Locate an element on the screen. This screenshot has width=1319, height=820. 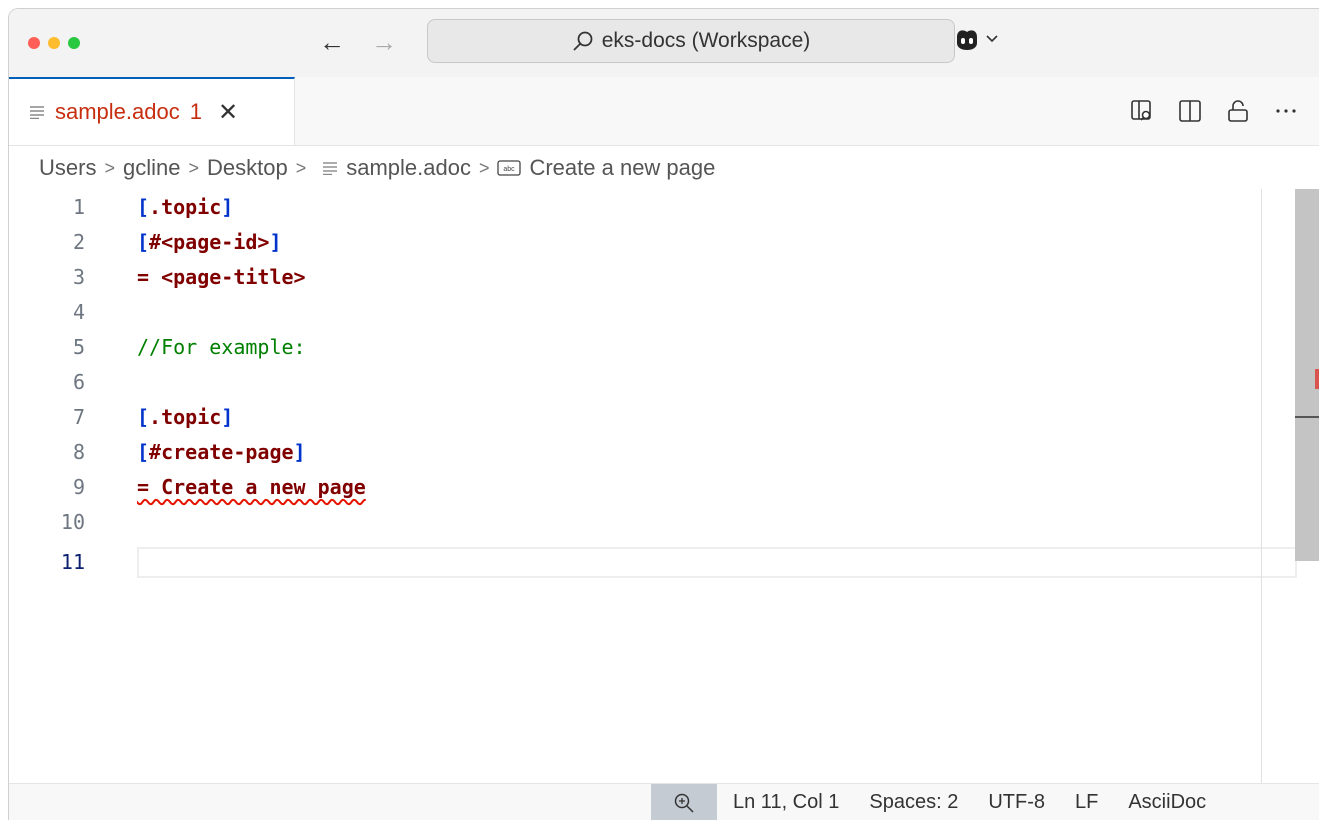
breadcrumb-item-desktop: Desktop is located at coordinates (247, 168).